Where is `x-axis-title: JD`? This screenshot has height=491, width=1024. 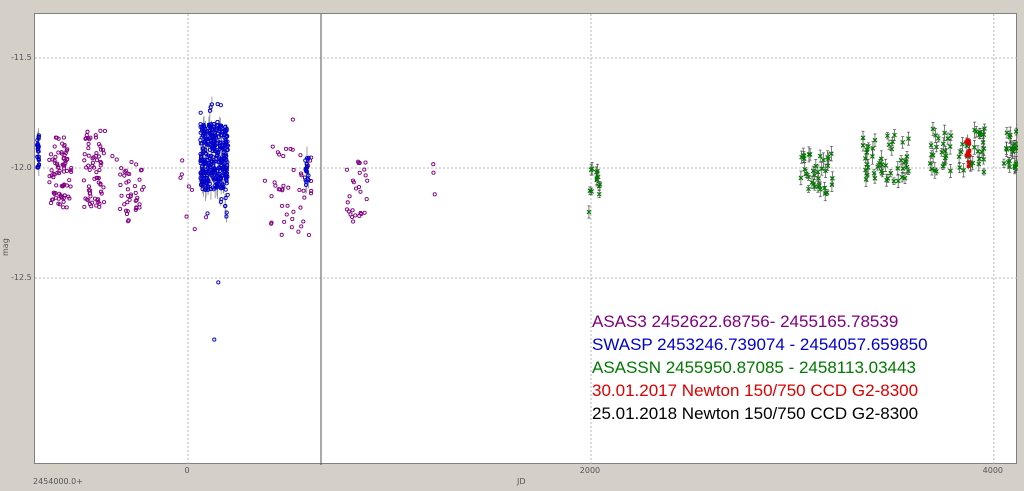 x-axis-title: JD is located at coordinates (521, 481).